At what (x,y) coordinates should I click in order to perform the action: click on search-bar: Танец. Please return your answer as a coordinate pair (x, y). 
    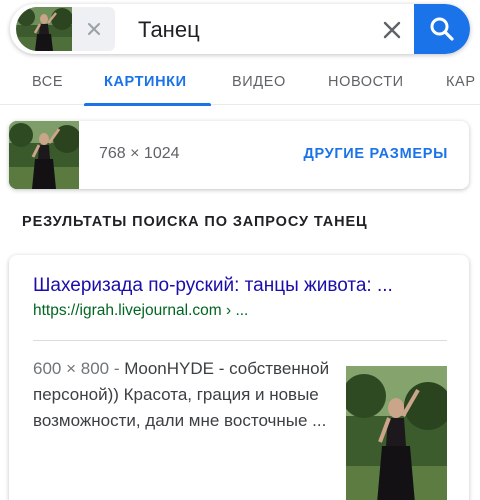
    Looking at the image, I should click on (240, 29).